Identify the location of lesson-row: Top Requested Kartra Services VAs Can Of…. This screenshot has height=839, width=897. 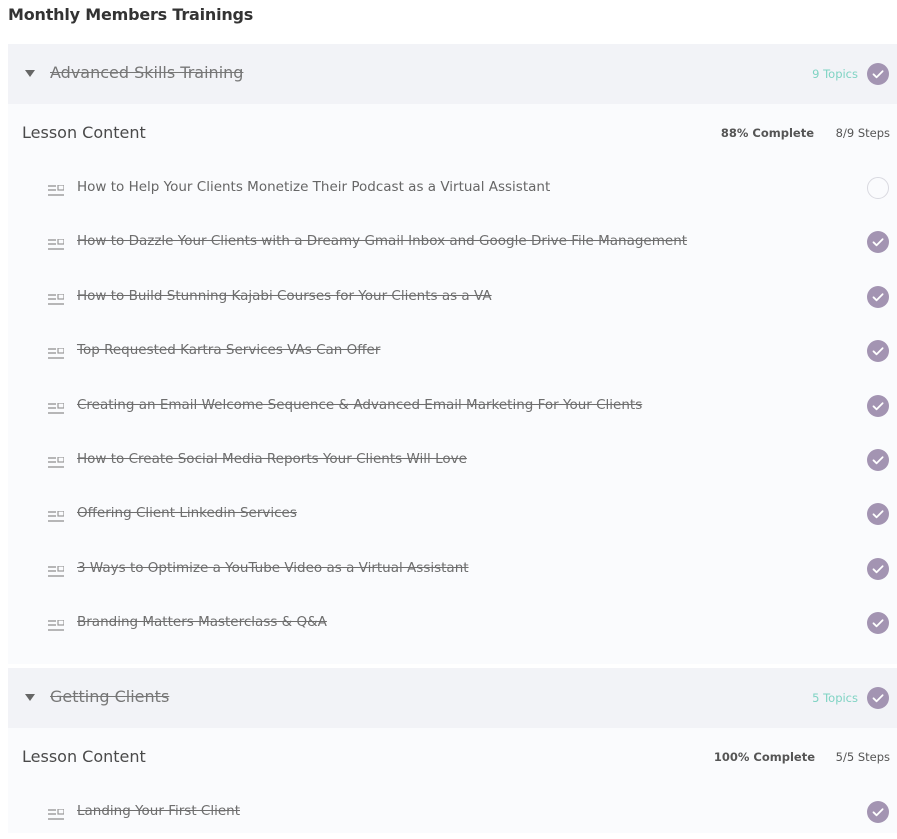
(452, 351).